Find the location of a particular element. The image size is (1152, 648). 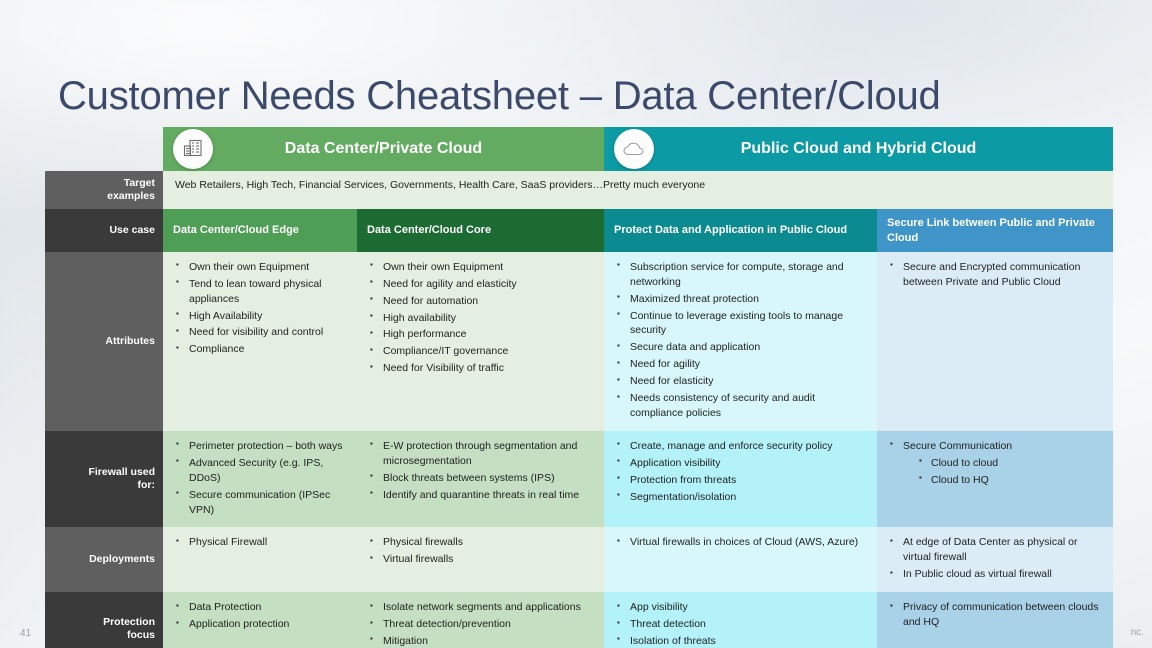

list-item: Need for agility and elasticity is located at coordinates (481, 284).